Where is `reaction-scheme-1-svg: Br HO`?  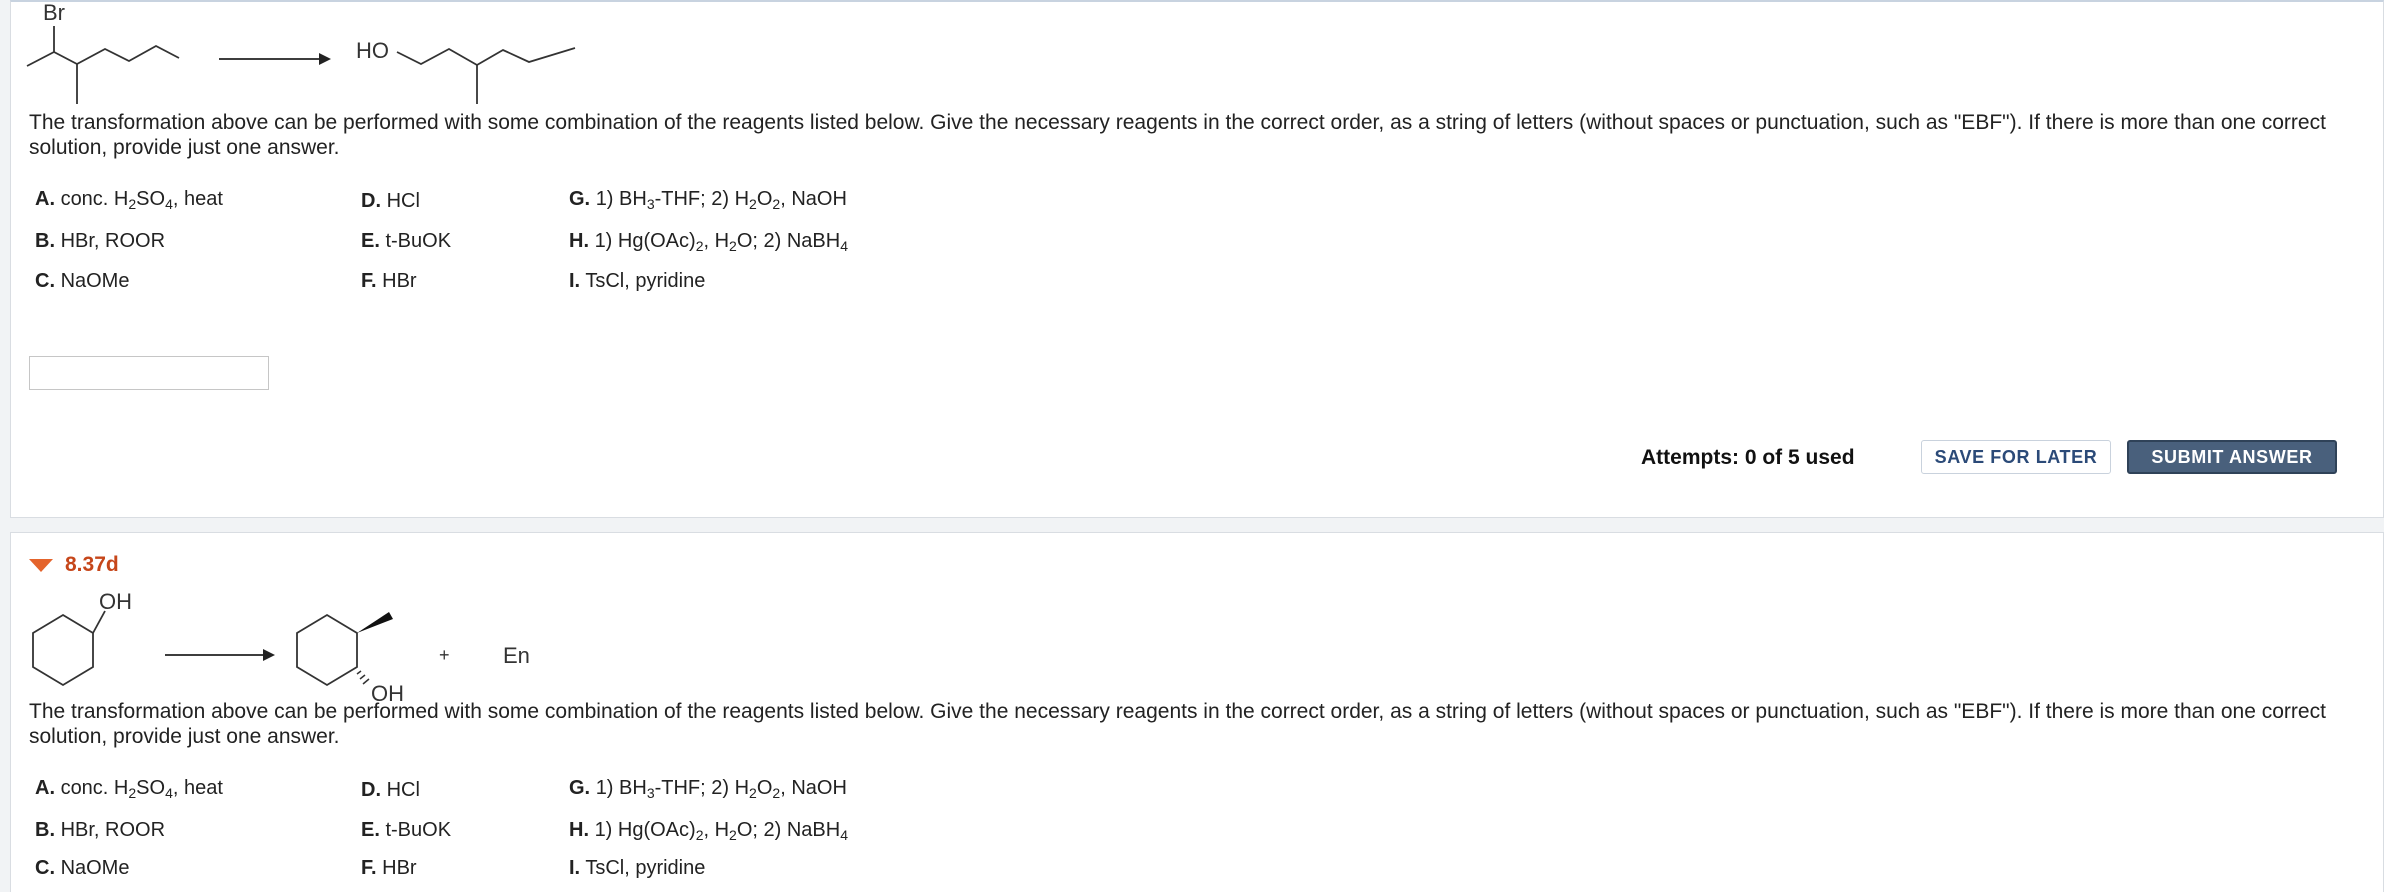
reaction-scheme-1-svg: Br HO is located at coordinates (301, 52).